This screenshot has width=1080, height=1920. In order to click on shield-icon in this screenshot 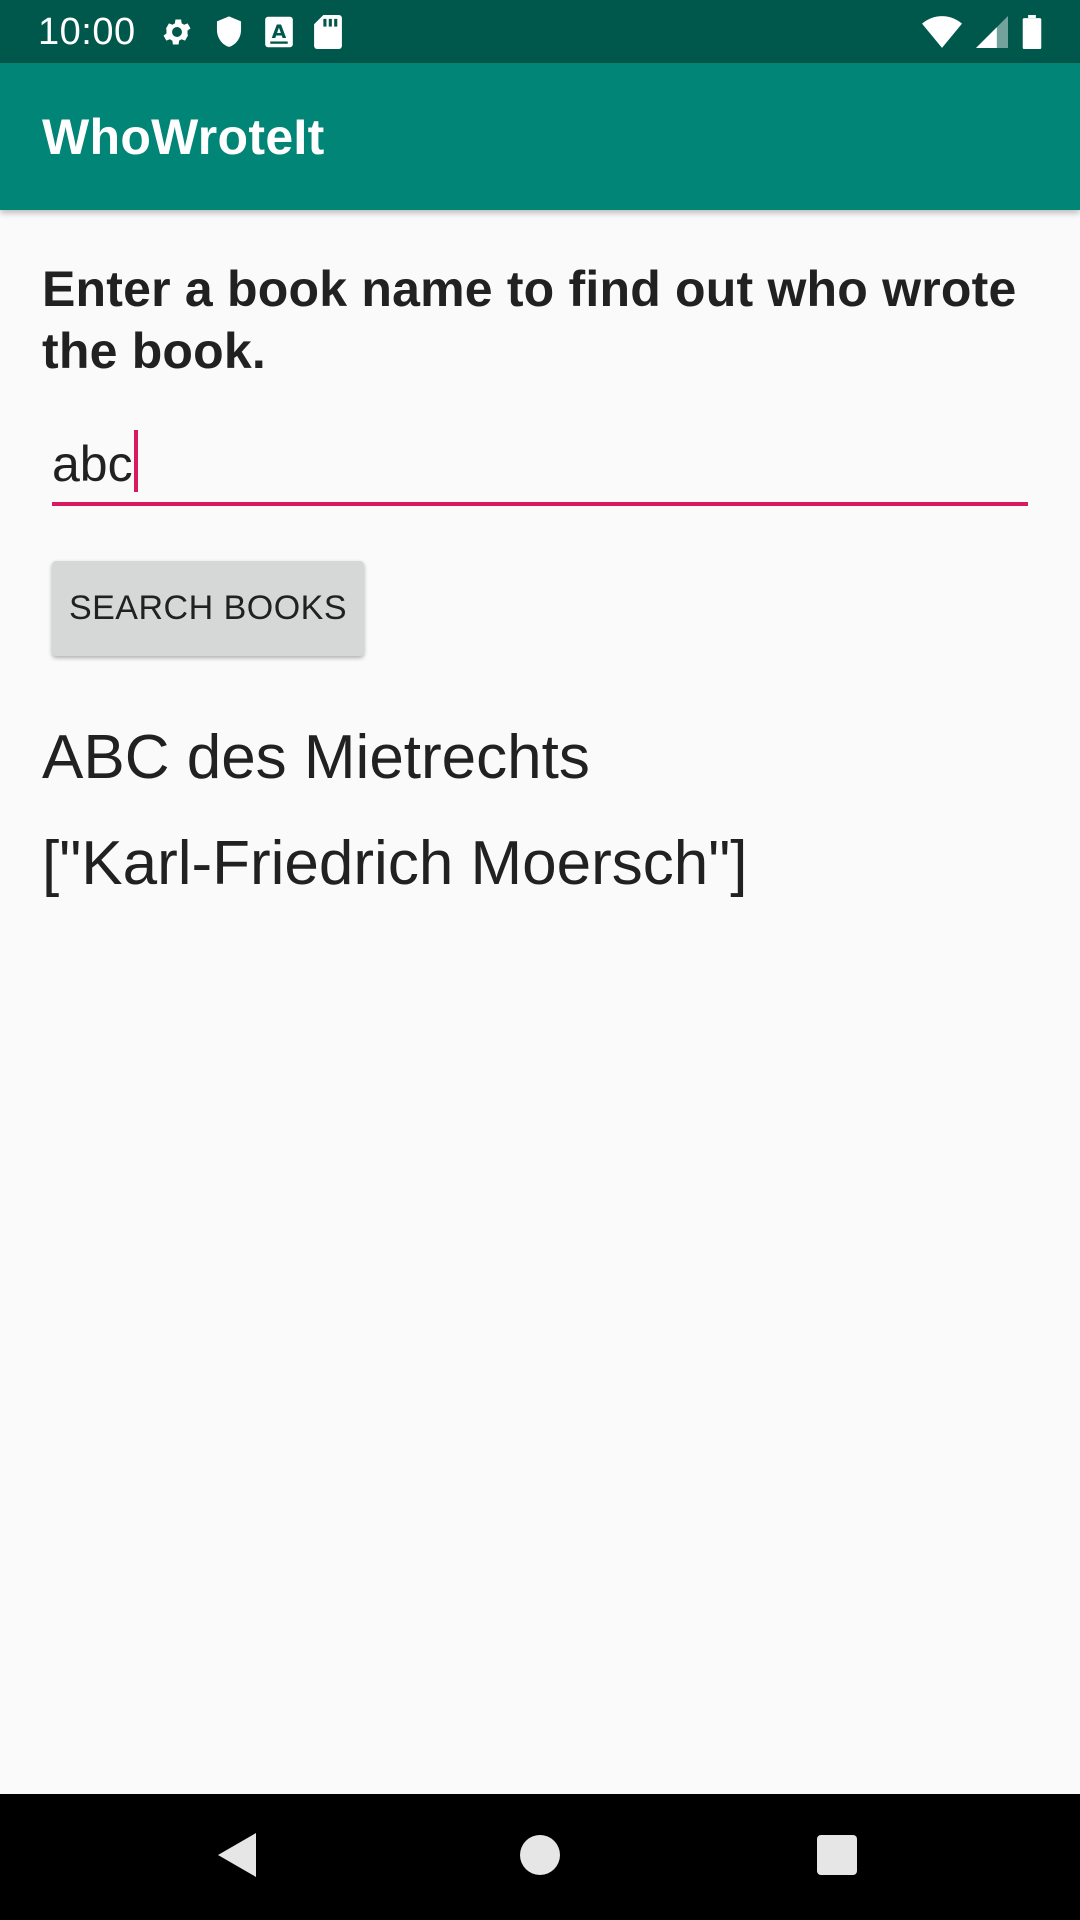, I will do `click(229, 32)`.